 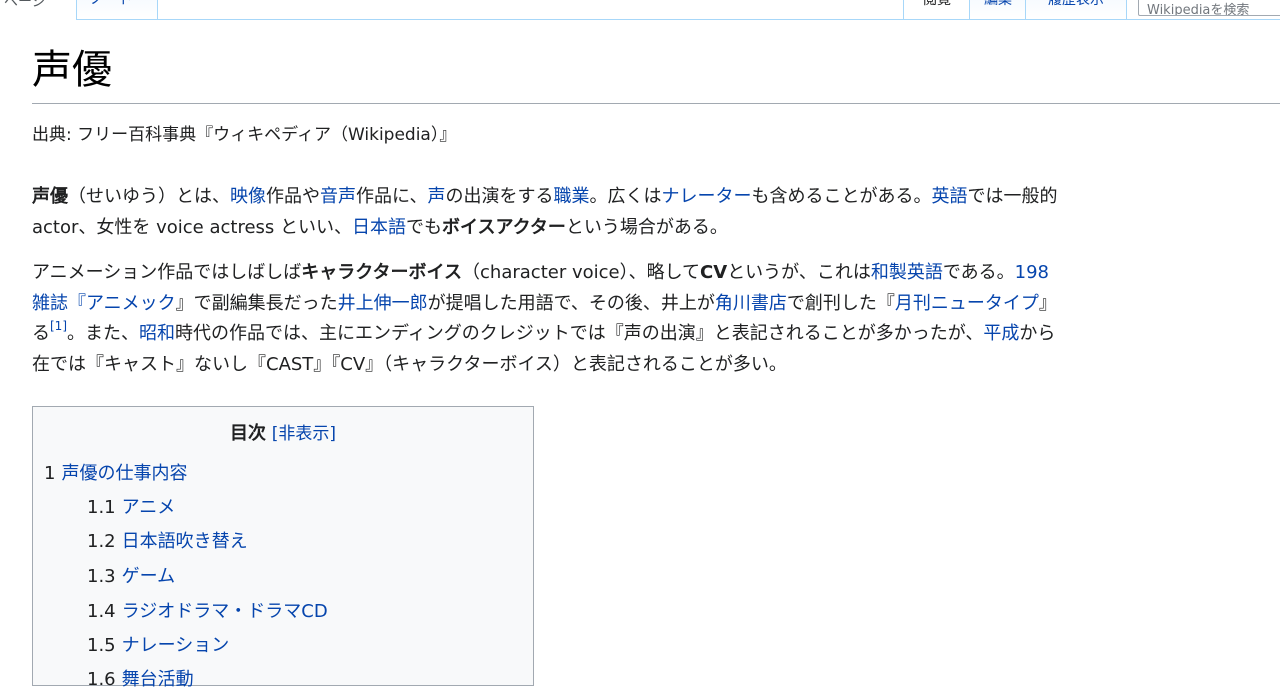 I want to click on text: である。, so click(x=978, y=272).